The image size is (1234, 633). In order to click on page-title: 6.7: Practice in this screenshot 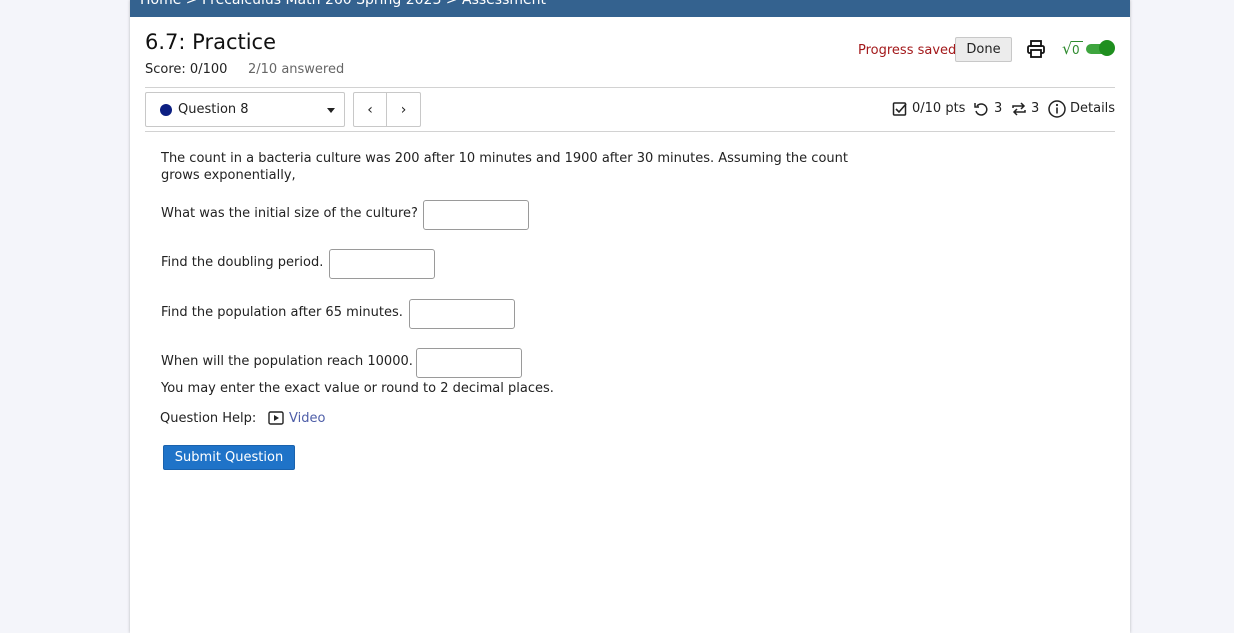, I will do `click(211, 42)`.